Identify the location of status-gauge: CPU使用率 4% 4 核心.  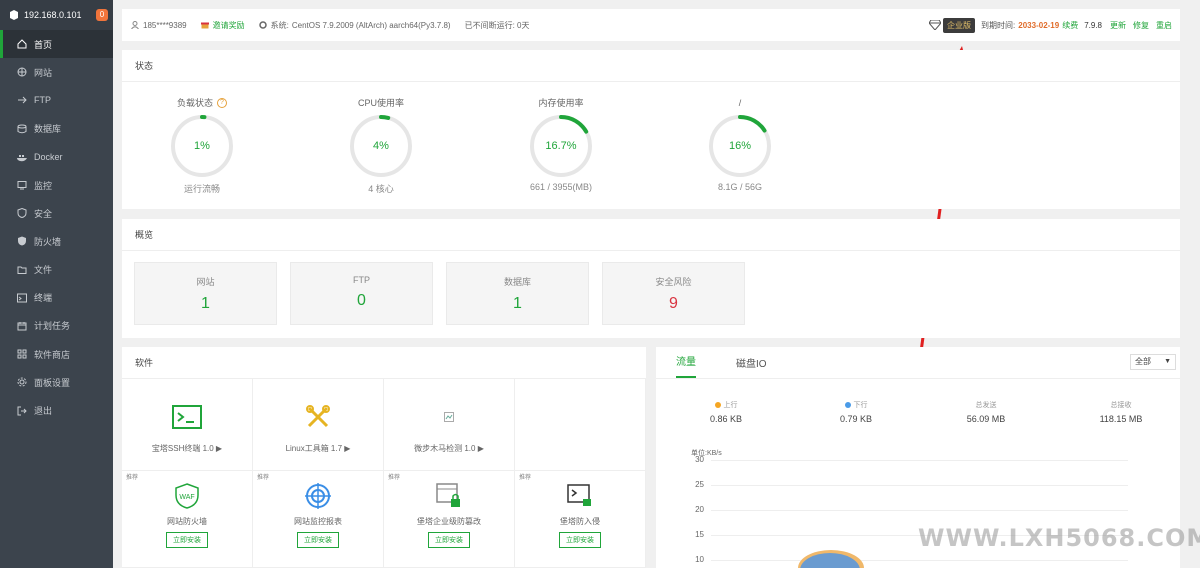
(381, 145).